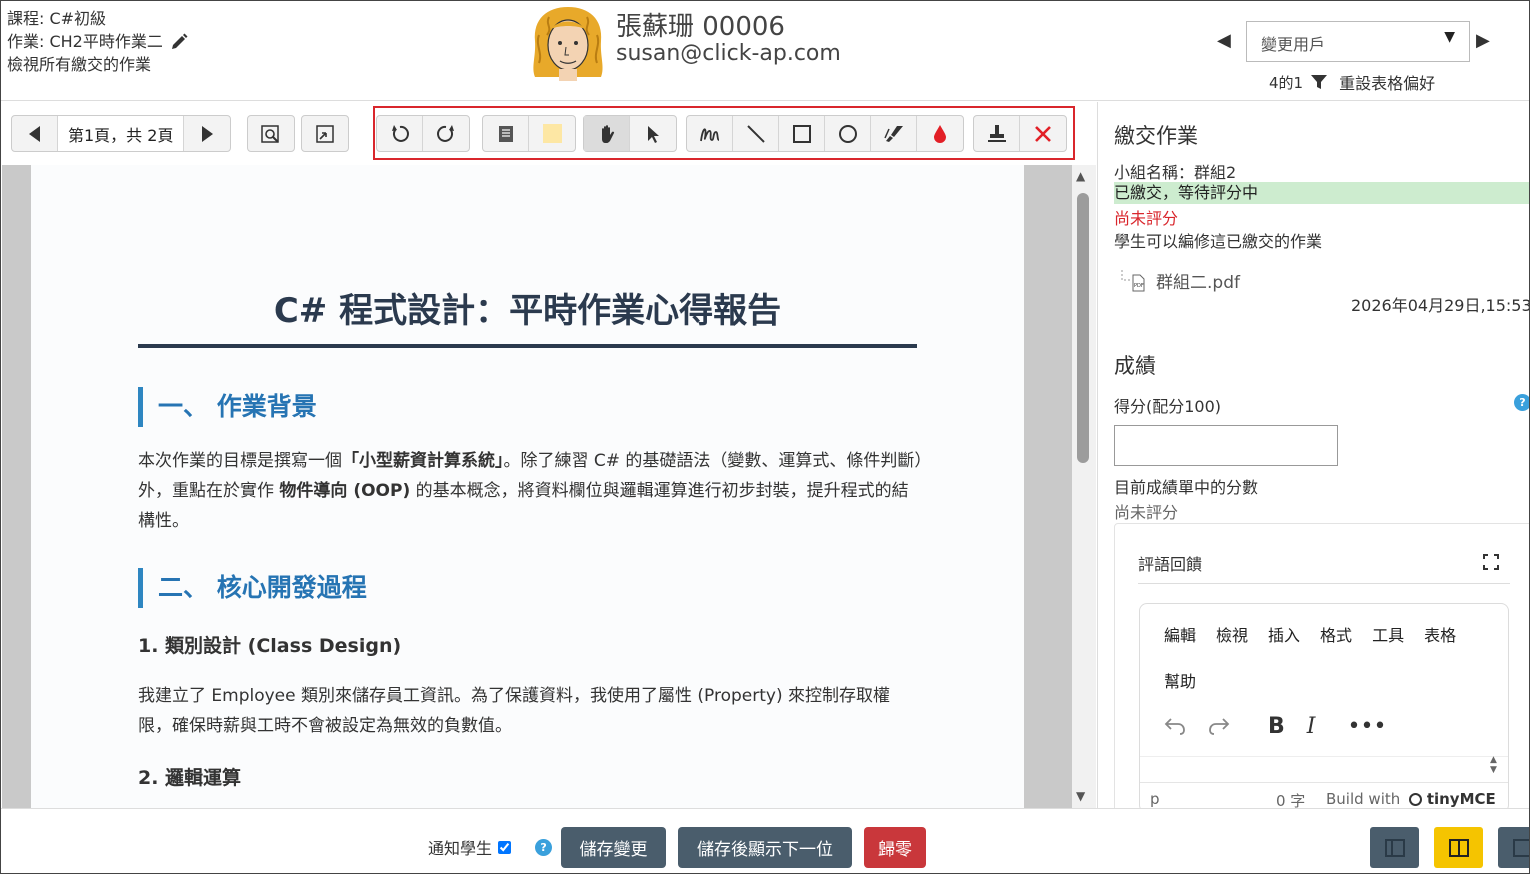  What do you see at coordinates (1440, 634) in the screenshot?
I see `menu-table: 表格` at bounding box center [1440, 634].